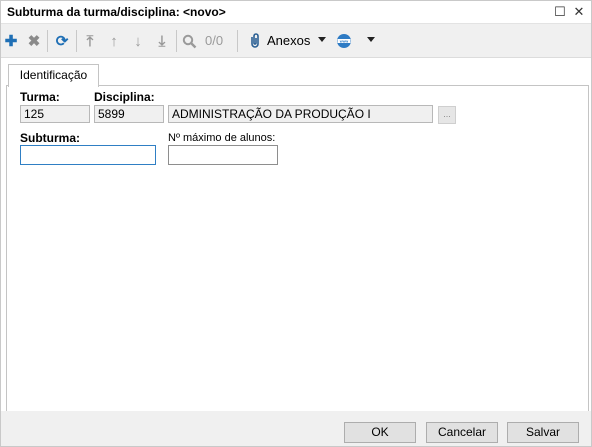 The image size is (592, 447). I want to click on delete-icon: ✖, so click(34, 41).